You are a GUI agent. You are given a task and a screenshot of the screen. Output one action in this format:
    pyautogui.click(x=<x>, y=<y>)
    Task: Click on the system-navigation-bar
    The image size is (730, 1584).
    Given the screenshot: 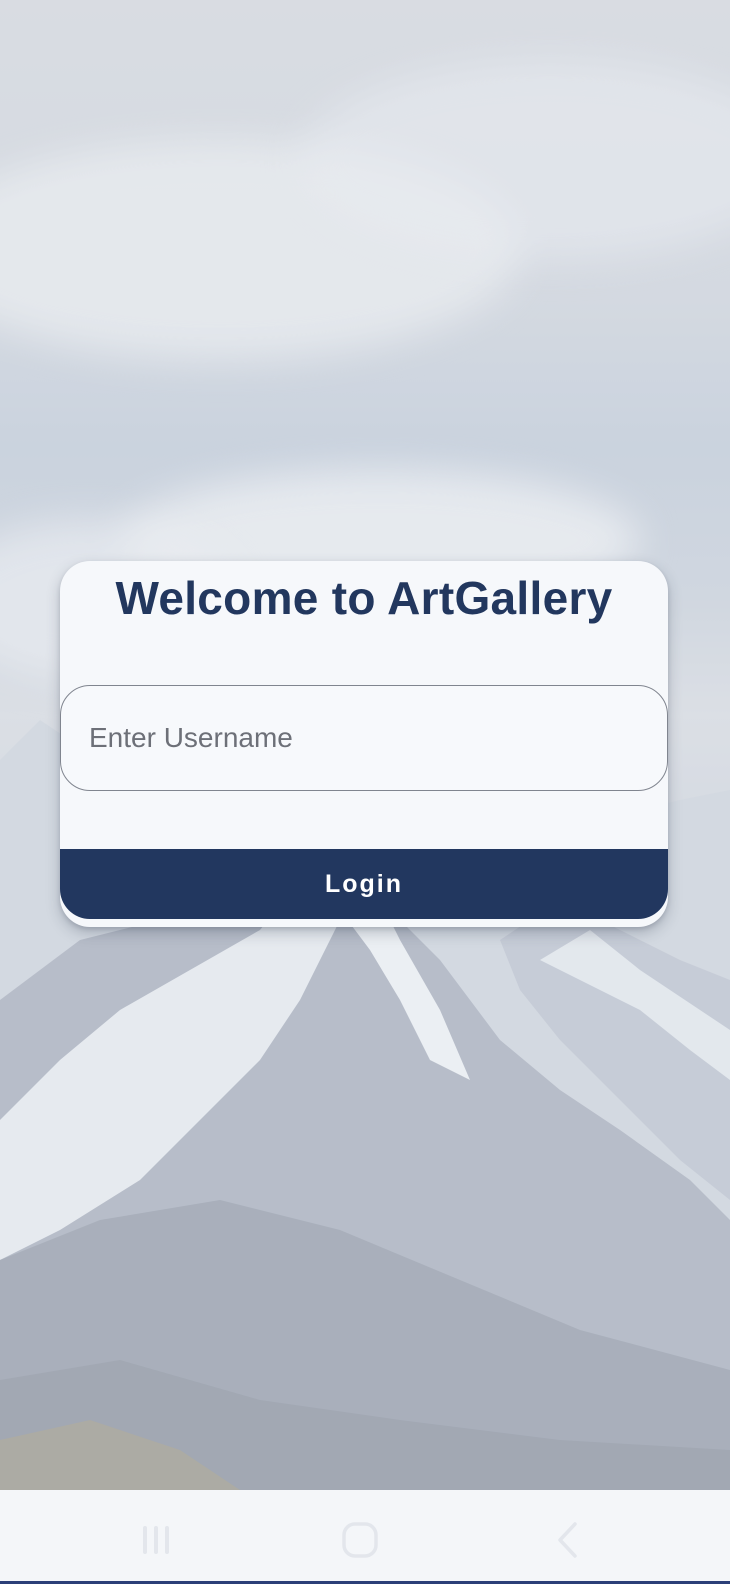 What is the action you would take?
    pyautogui.click(x=365, y=1537)
    